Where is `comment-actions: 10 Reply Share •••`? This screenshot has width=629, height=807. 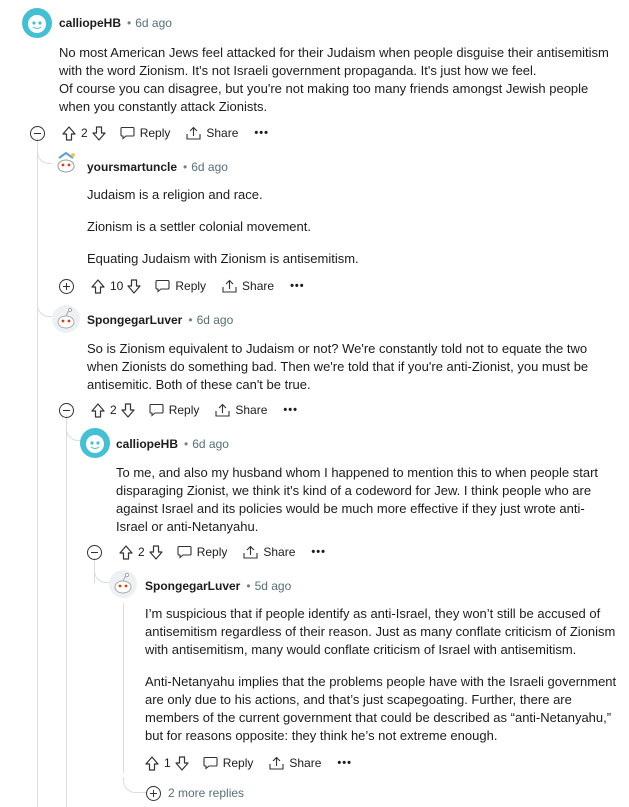
comment-actions: 10 Reply Share ••• is located at coordinates (182, 286).